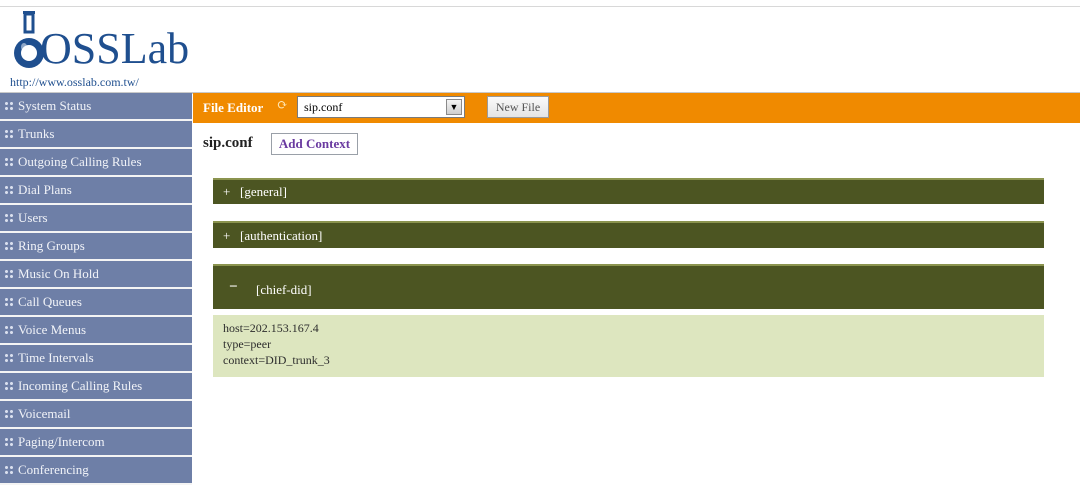  What do you see at coordinates (80, 161) in the screenshot?
I see `sidebar-item-label: Outgoing Calling Rules` at bounding box center [80, 161].